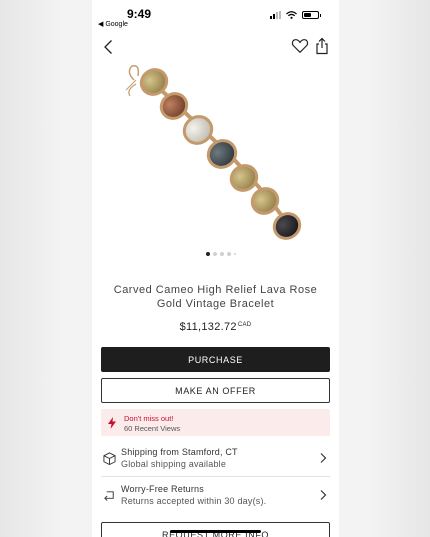 Image resolution: width=430 pixels, height=537 pixels. Describe the element at coordinates (215, 422) in the screenshot. I see `demand-alert: Don't miss out! 60 Recent Views` at that location.